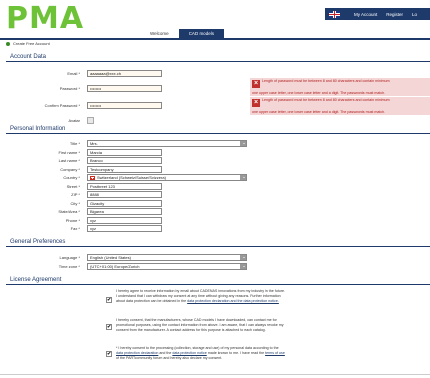 Image resolution: width=430 pixels, height=378 pixels. Describe the element at coordinates (394, 14) in the screenshot. I see `register-link: Register` at that location.